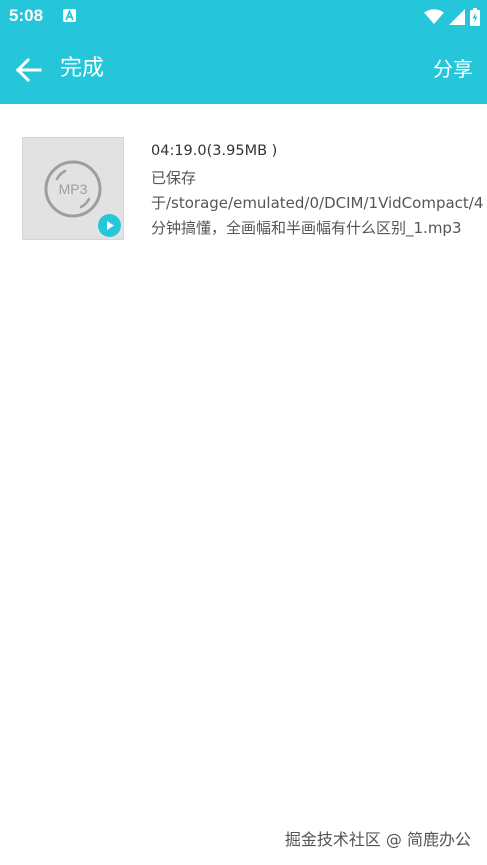 The image size is (487, 865). I want to click on signal-icon, so click(457, 17).